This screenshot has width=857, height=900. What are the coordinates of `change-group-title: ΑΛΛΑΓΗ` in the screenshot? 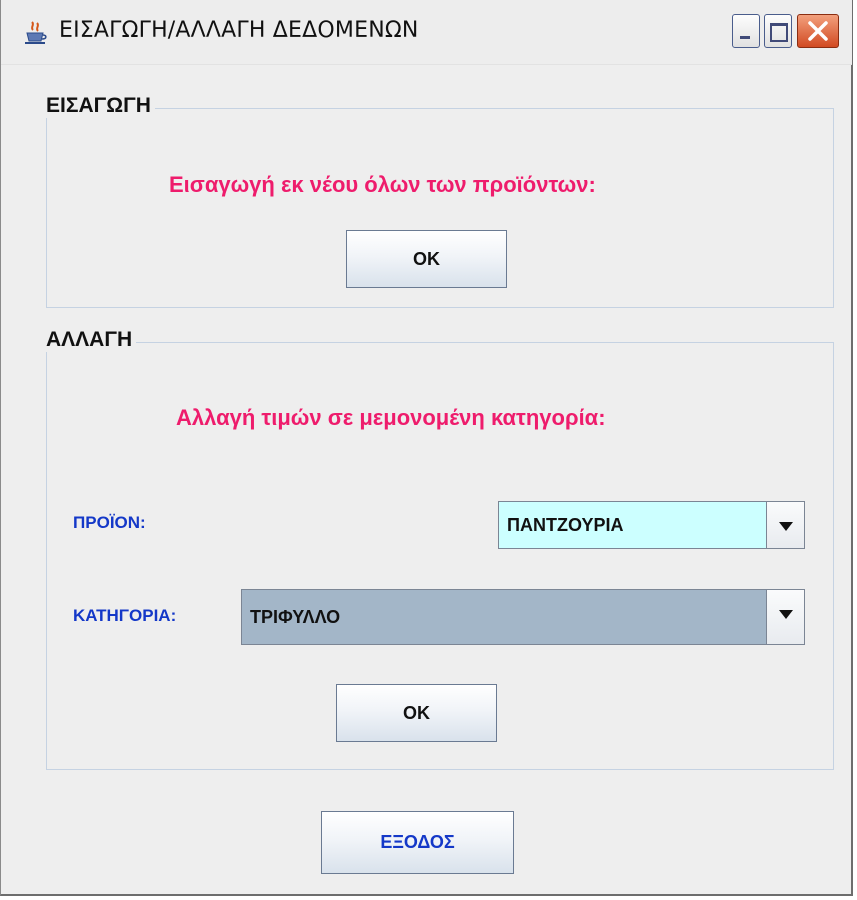 It's located at (91, 340).